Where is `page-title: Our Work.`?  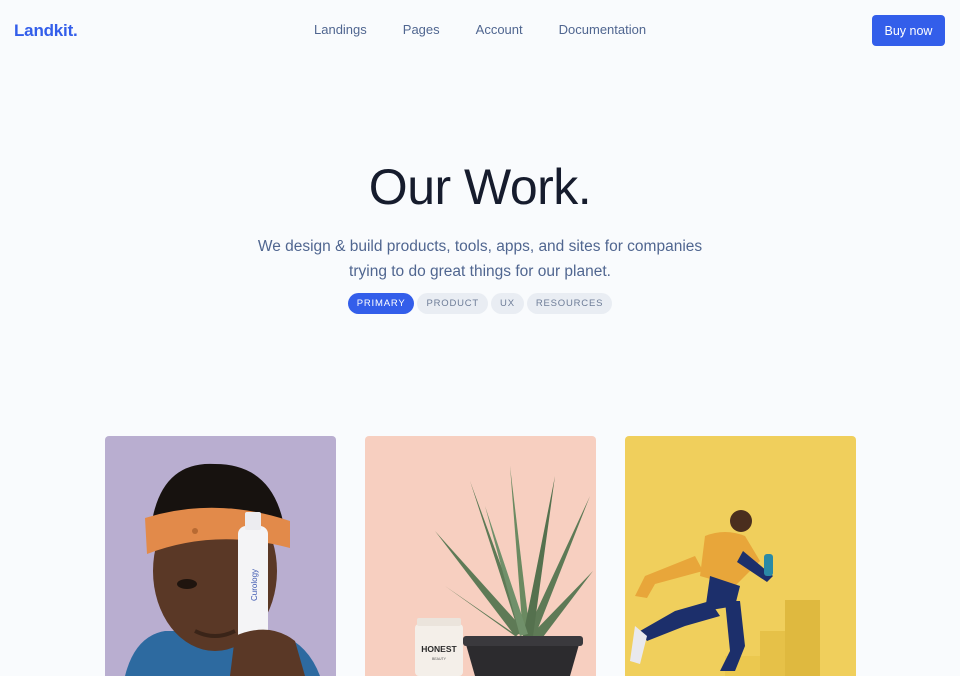 page-title: Our Work. is located at coordinates (480, 187).